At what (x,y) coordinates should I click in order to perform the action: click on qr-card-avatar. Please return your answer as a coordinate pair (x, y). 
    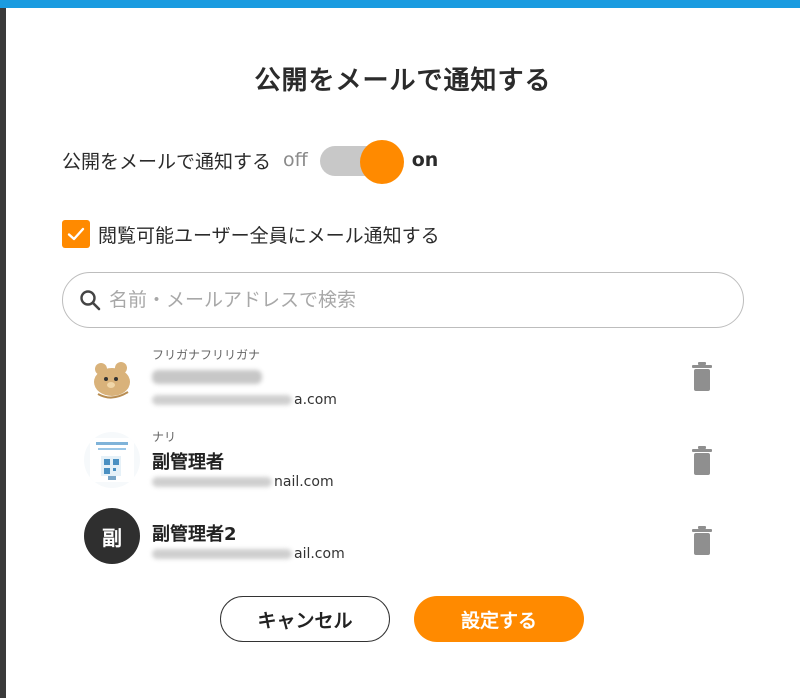
    Looking at the image, I should click on (112, 460).